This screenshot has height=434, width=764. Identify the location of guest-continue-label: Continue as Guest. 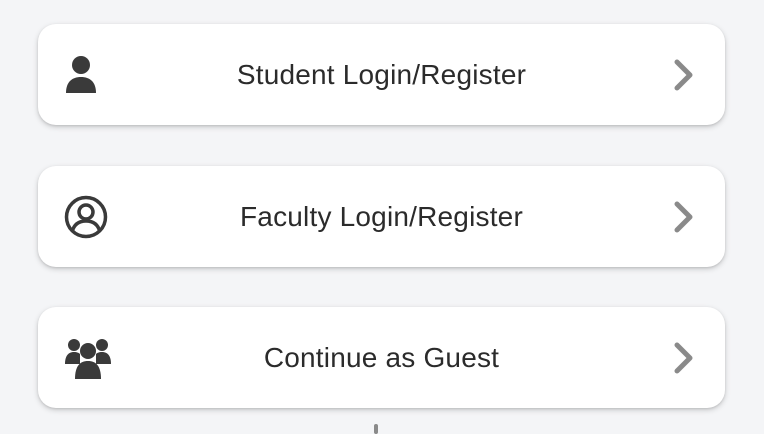
(381, 357).